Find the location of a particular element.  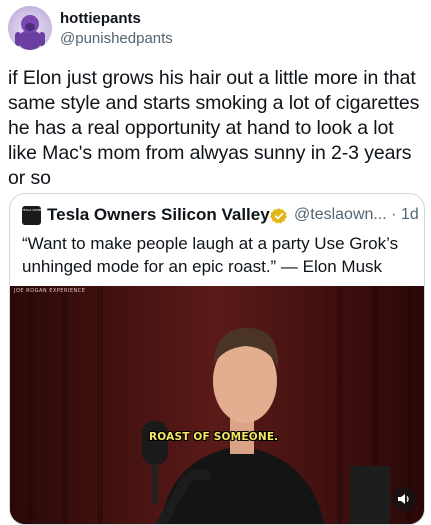

gorilla-avatar-icon is located at coordinates (30, 32).